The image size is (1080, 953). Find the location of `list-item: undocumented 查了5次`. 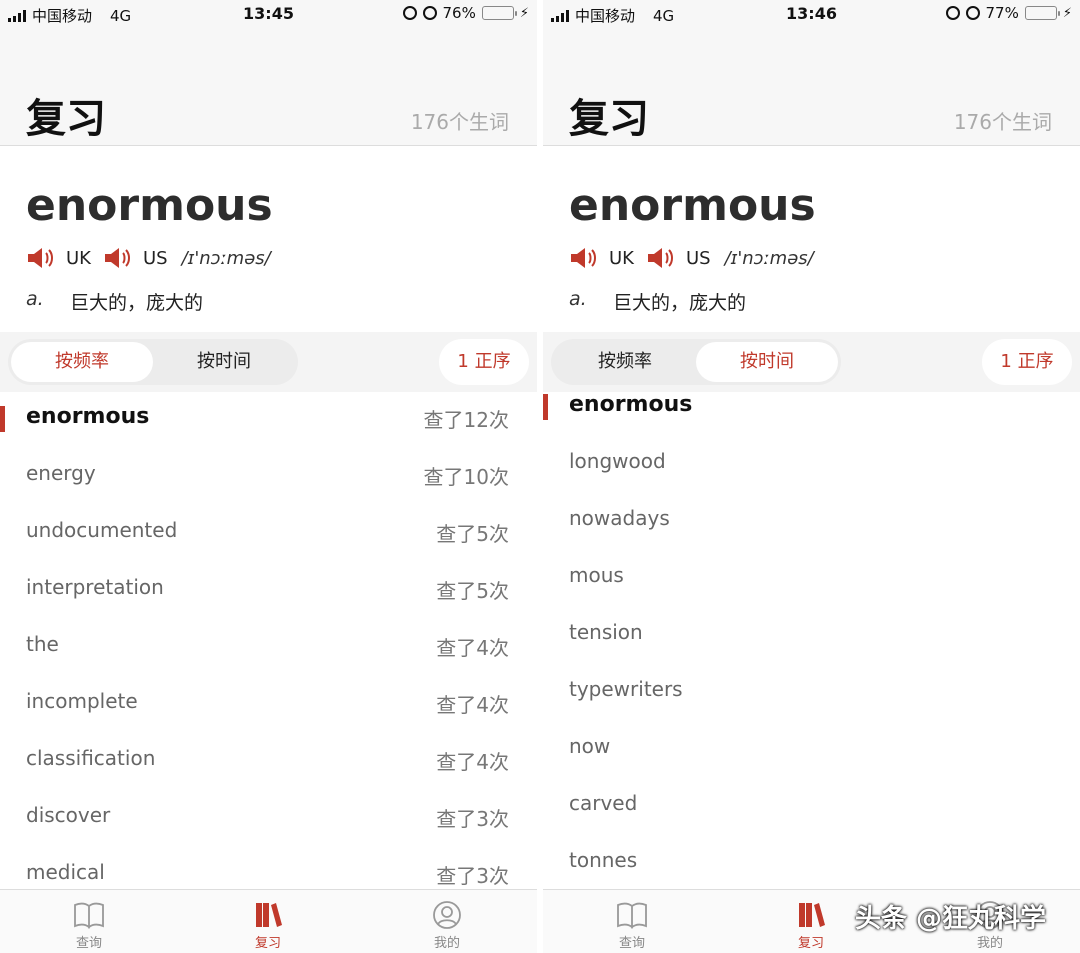

list-item: undocumented 查了5次 is located at coordinates (268, 534).